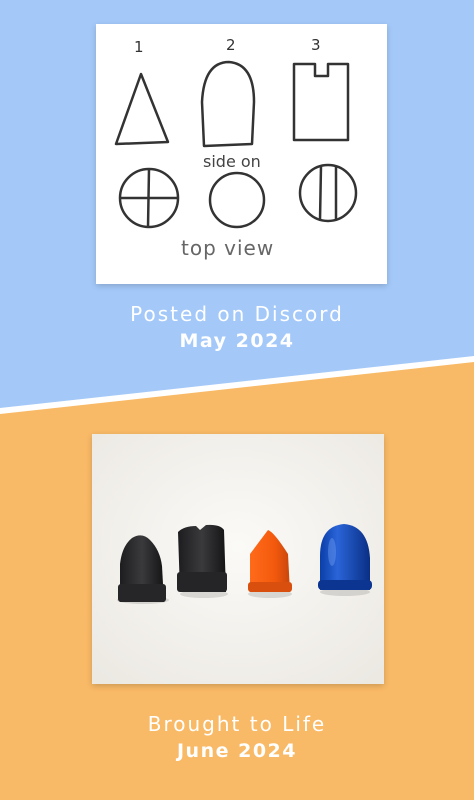  Describe the element at coordinates (237, 724) in the screenshot. I see `bottom-caption-line1: Brought to Life` at that location.